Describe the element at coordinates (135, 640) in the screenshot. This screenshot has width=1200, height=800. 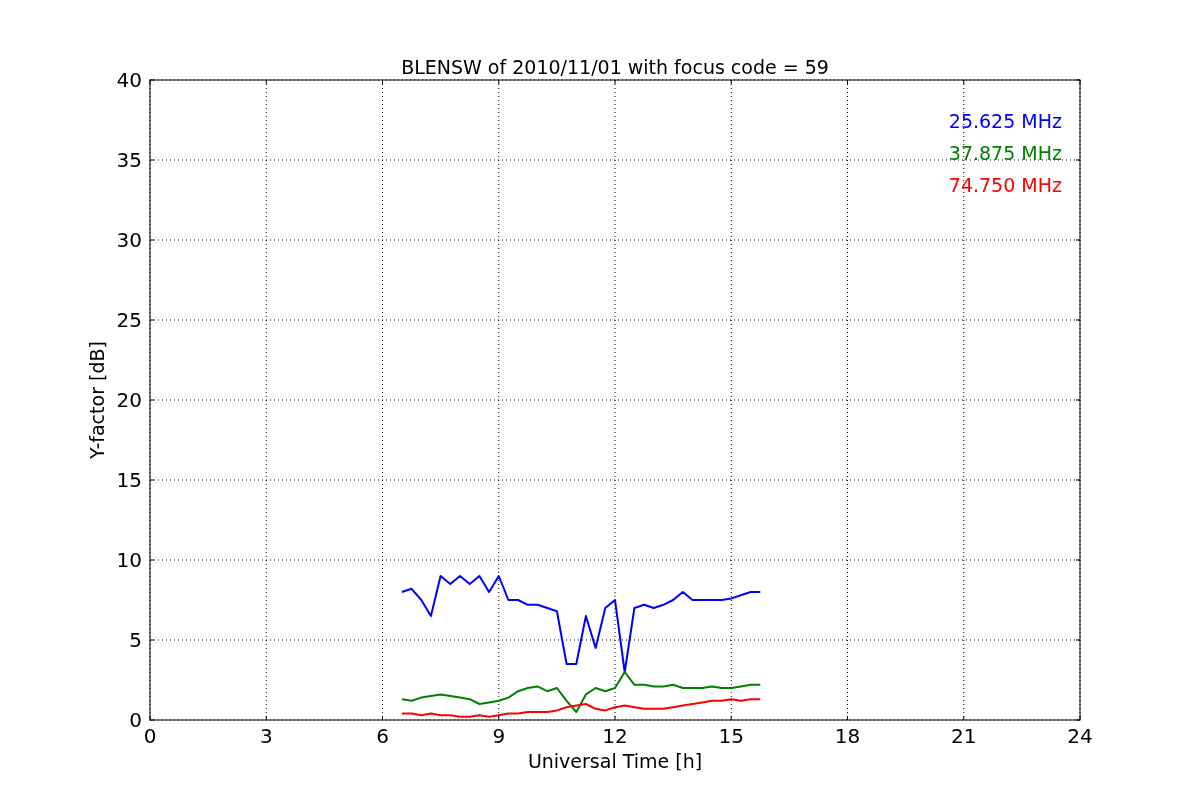
I see `tick-label: 5` at that location.